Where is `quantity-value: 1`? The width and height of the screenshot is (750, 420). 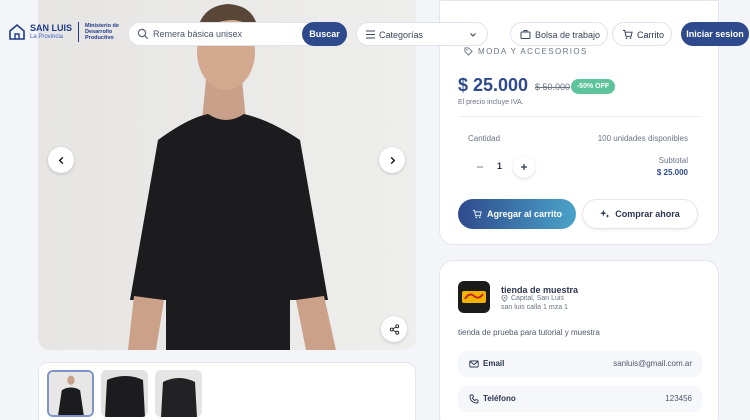
quantity-value: 1 is located at coordinates (500, 166).